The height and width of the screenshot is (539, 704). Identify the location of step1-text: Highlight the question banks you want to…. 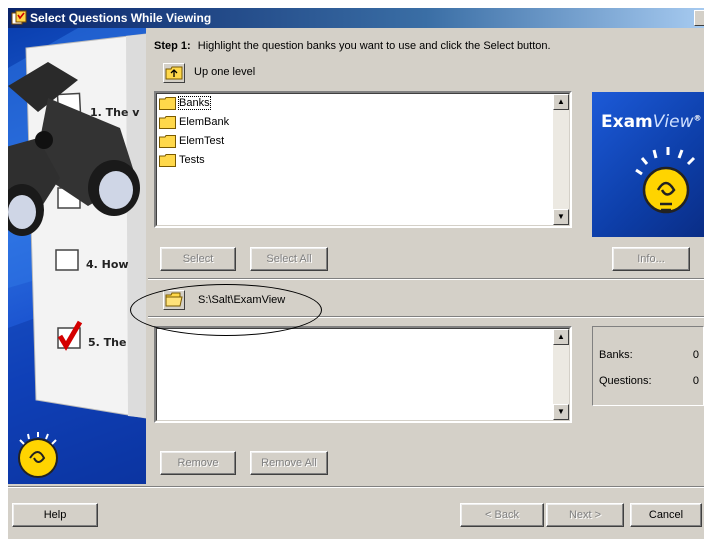
(374, 46).